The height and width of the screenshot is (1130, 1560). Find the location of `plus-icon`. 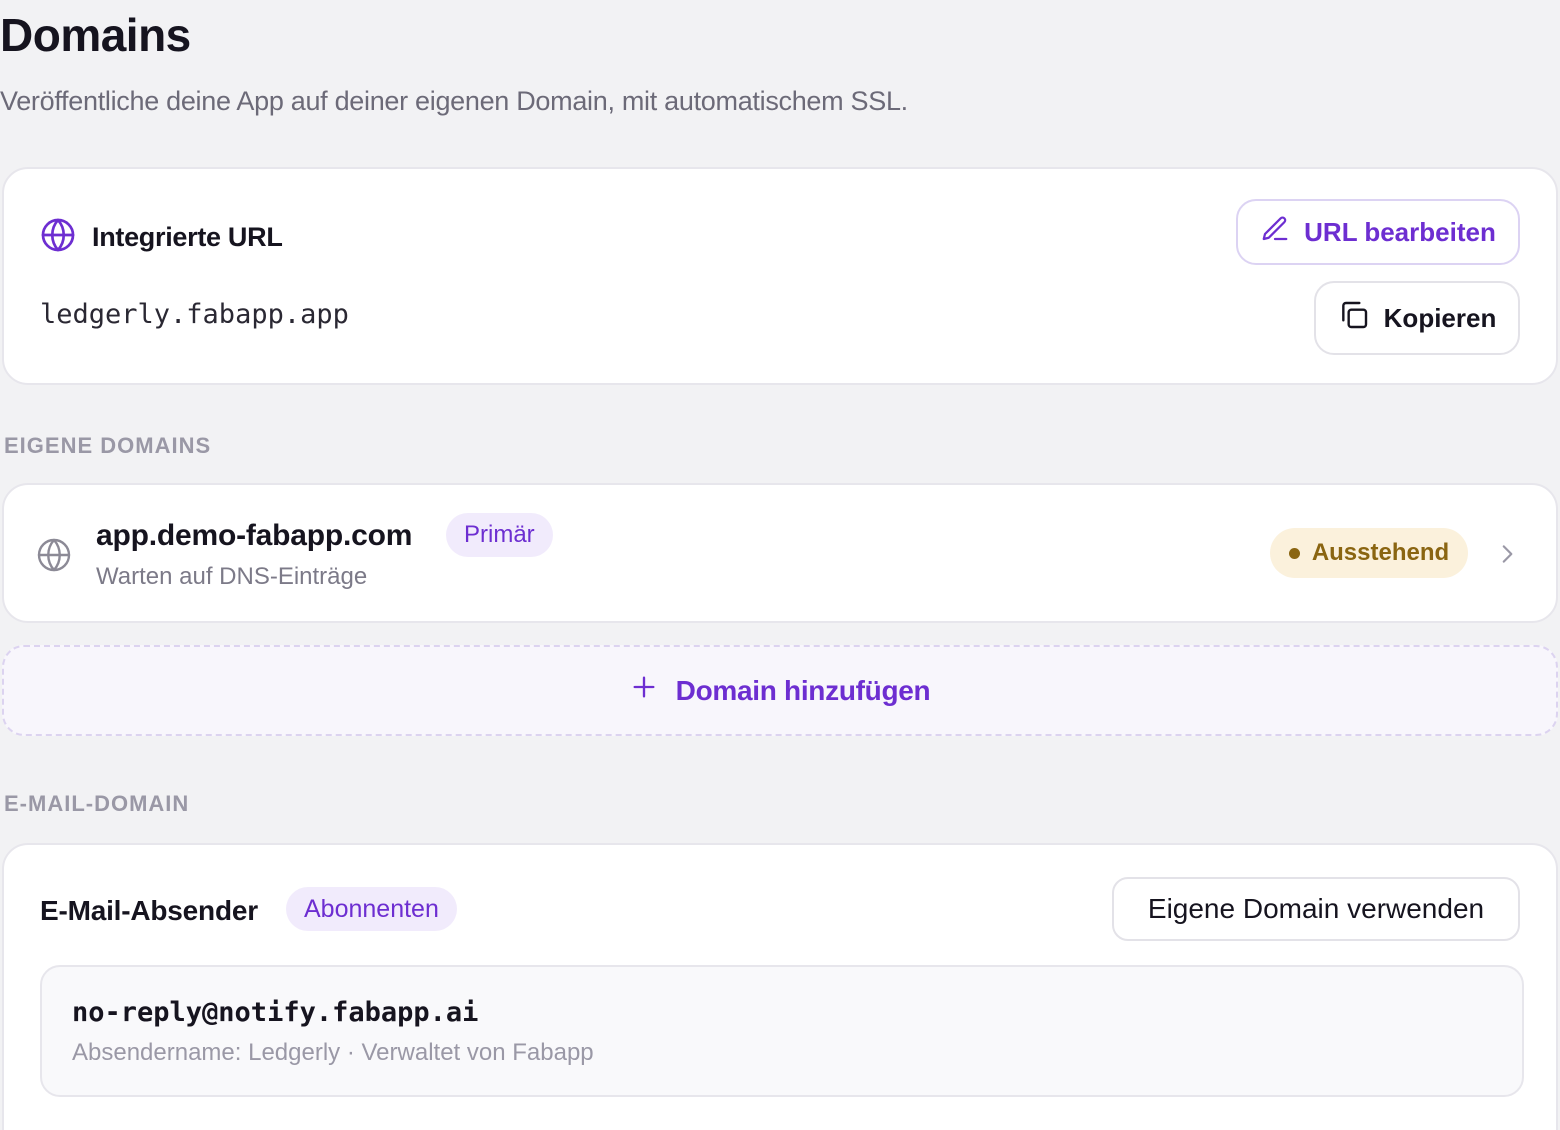

plus-icon is located at coordinates (644, 690).